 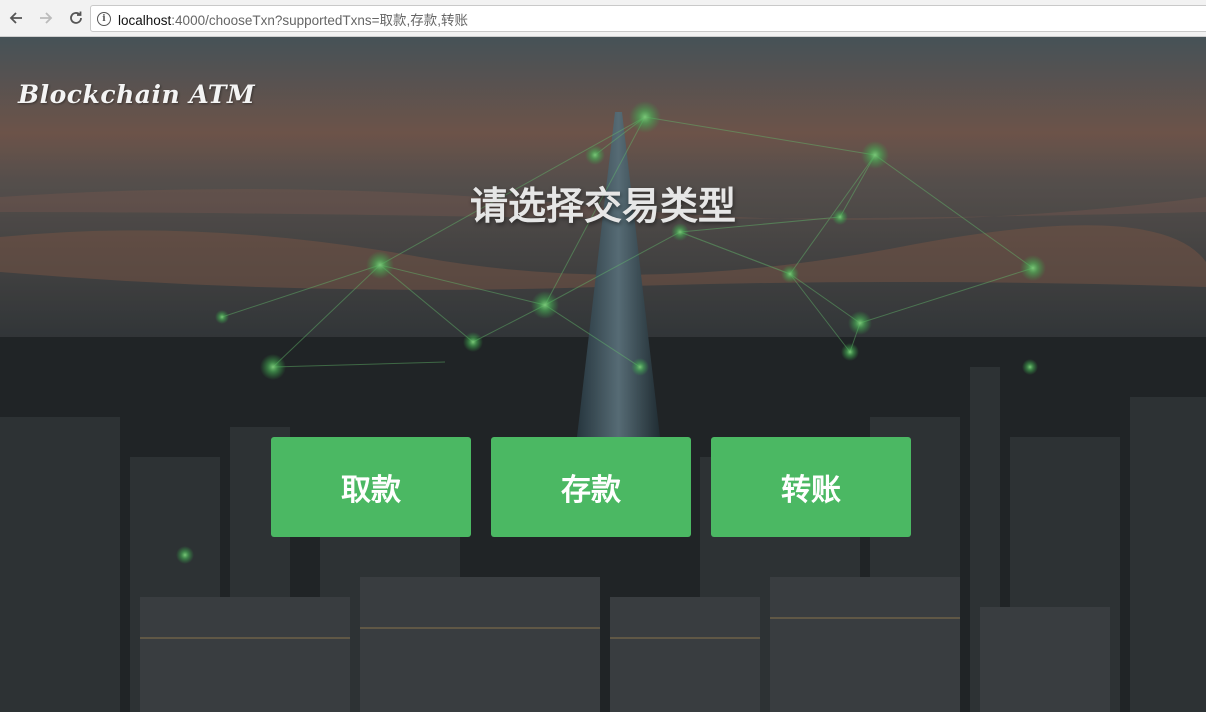 I want to click on transaction-button-row: 取款 存款 转账, so click(x=591, y=487).